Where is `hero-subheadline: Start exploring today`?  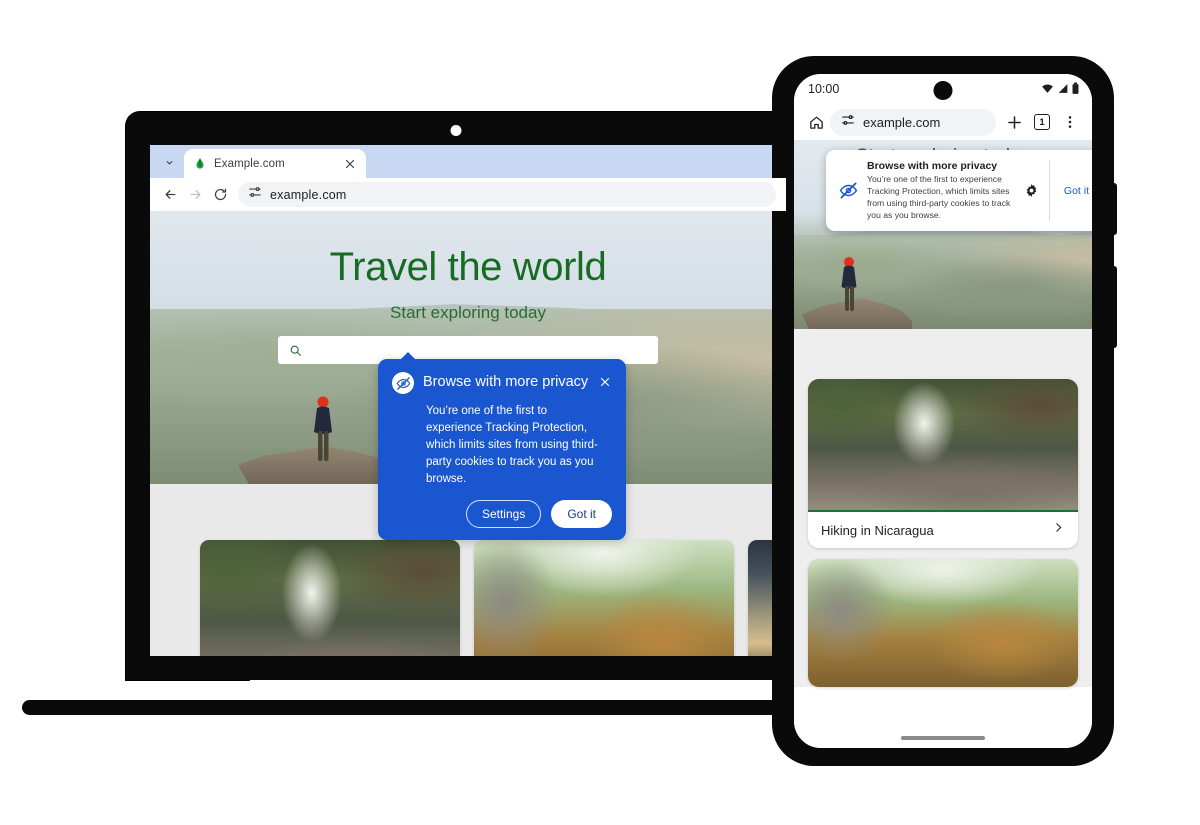
hero-subheadline: Start exploring today is located at coordinates (468, 312).